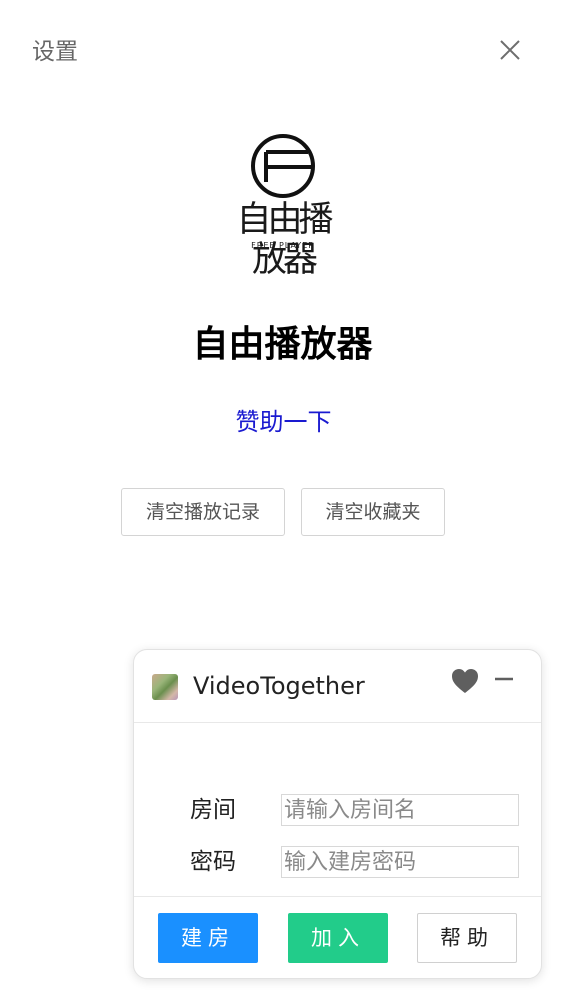  I want to click on help-button: 帮助, so click(467, 938).